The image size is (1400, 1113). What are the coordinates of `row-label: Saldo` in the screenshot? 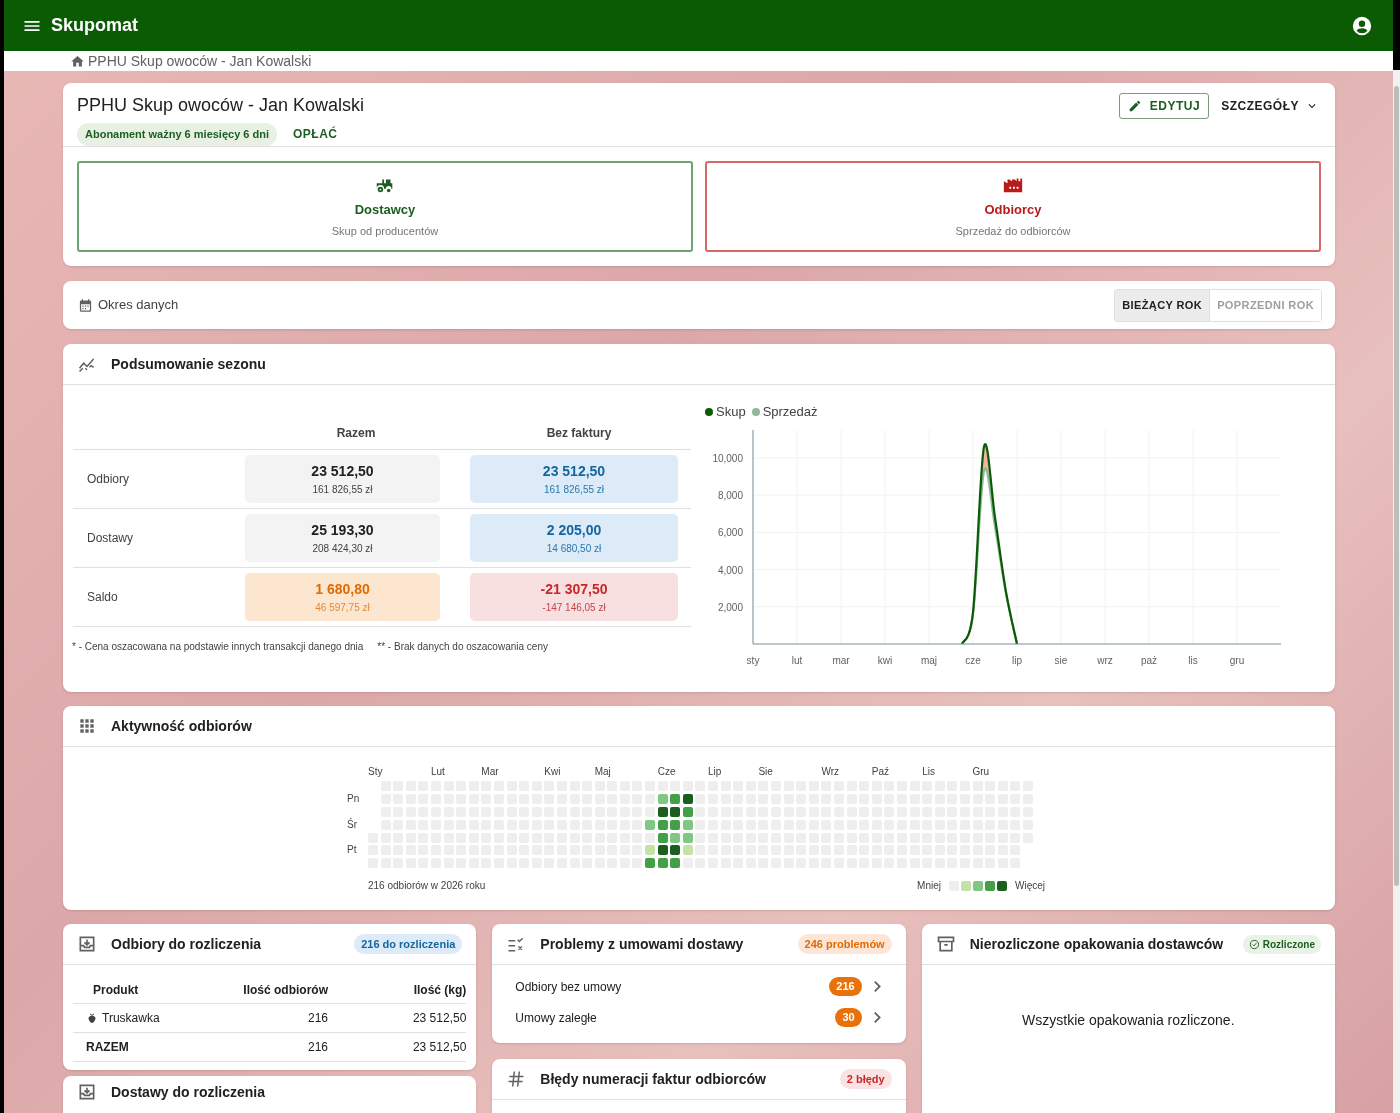 It's located at (102, 597).